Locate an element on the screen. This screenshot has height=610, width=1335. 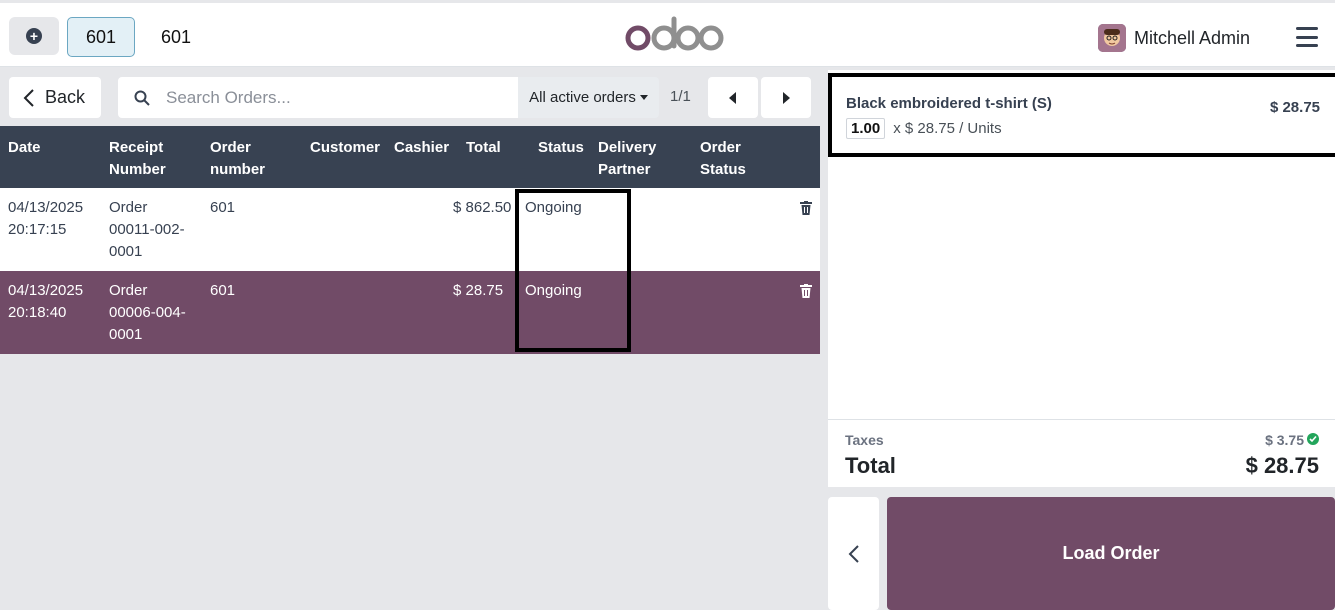
pager-previous-button is located at coordinates (733, 97).